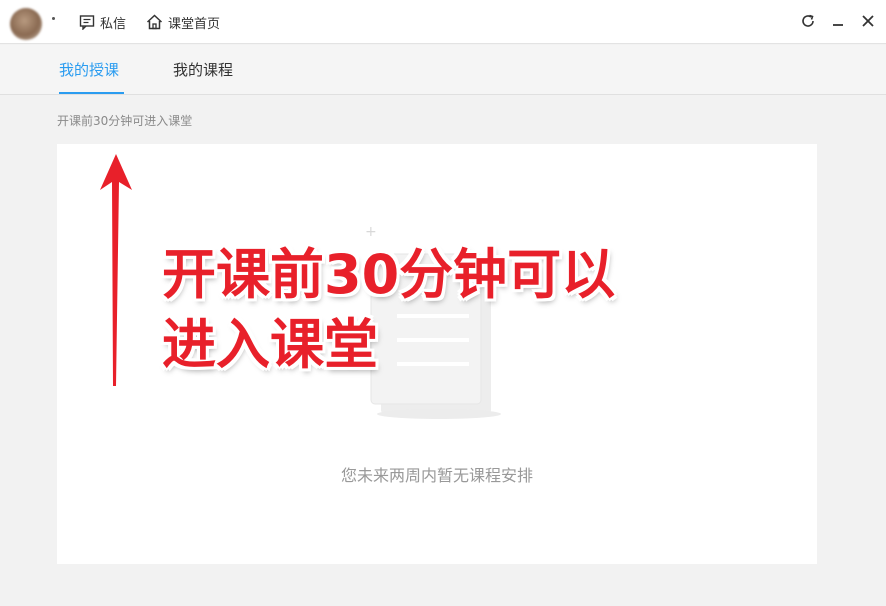  I want to click on annotation-overlay: 开课前30分钟可以 进入课堂, so click(442, 310).